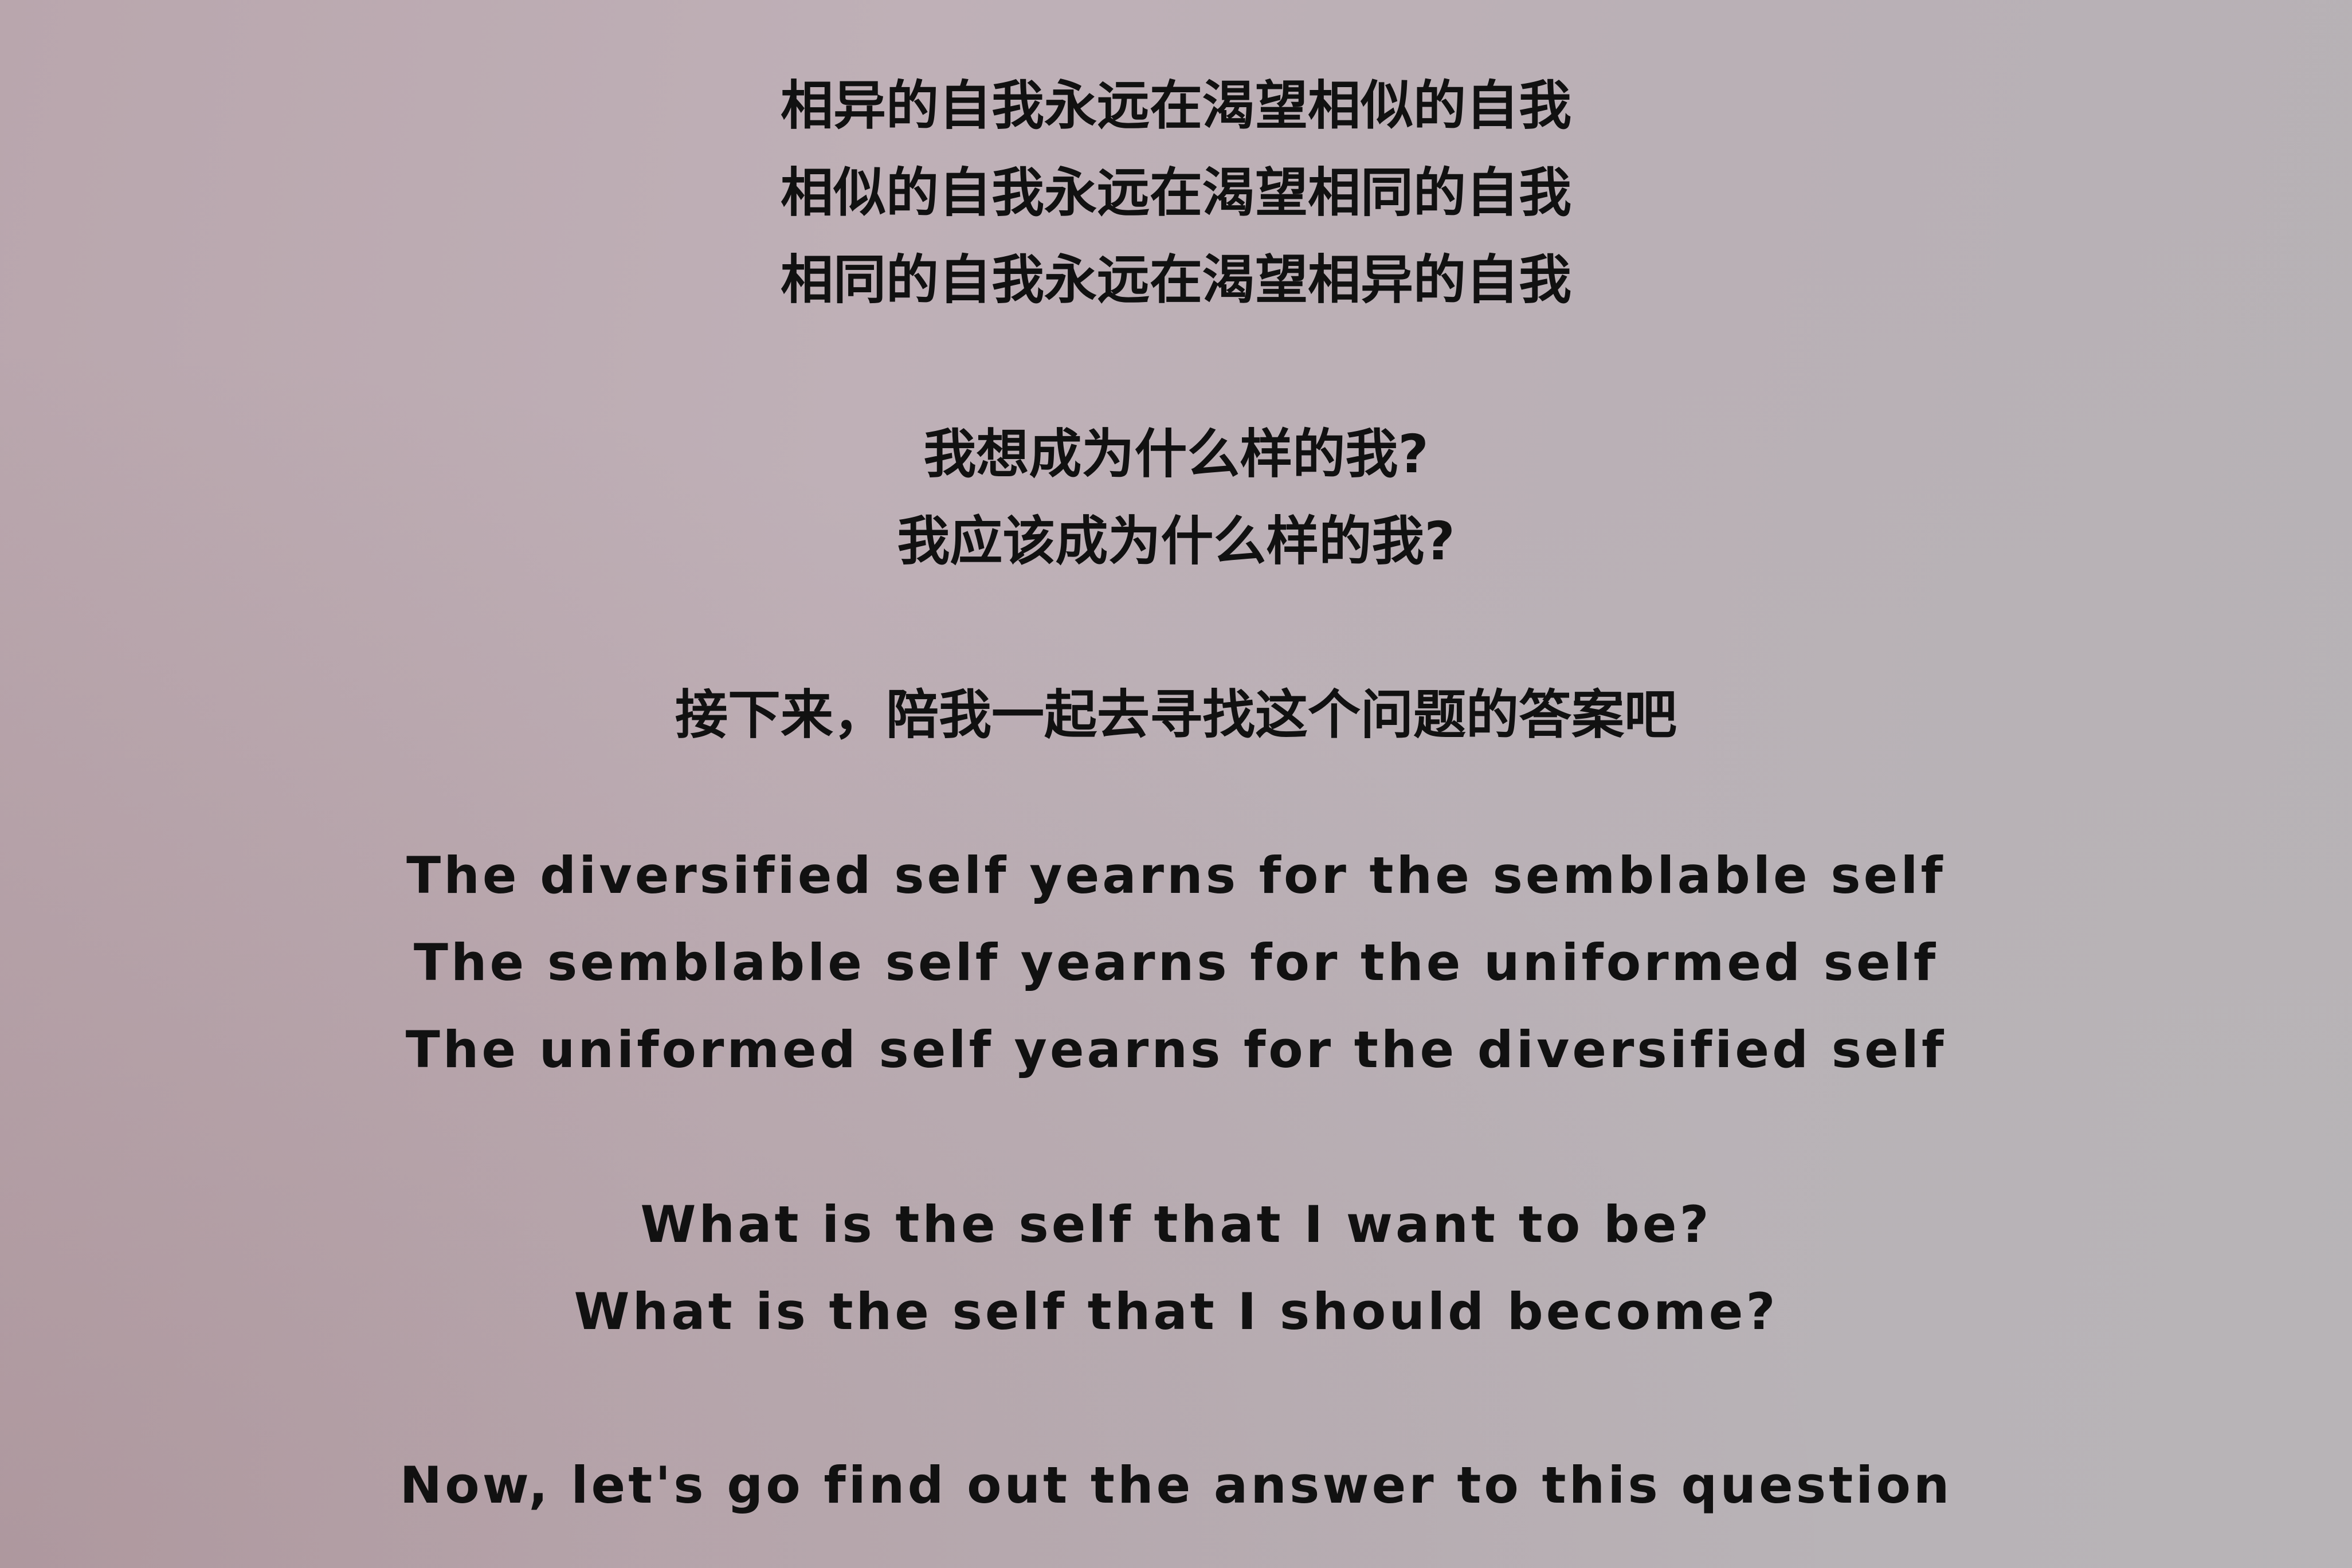 The width and height of the screenshot is (2352, 1568). Describe the element at coordinates (1175, 193) in the screenshot. I see `chinese-line-2: 相似的自我永远在渴望相同的自我` at that location.